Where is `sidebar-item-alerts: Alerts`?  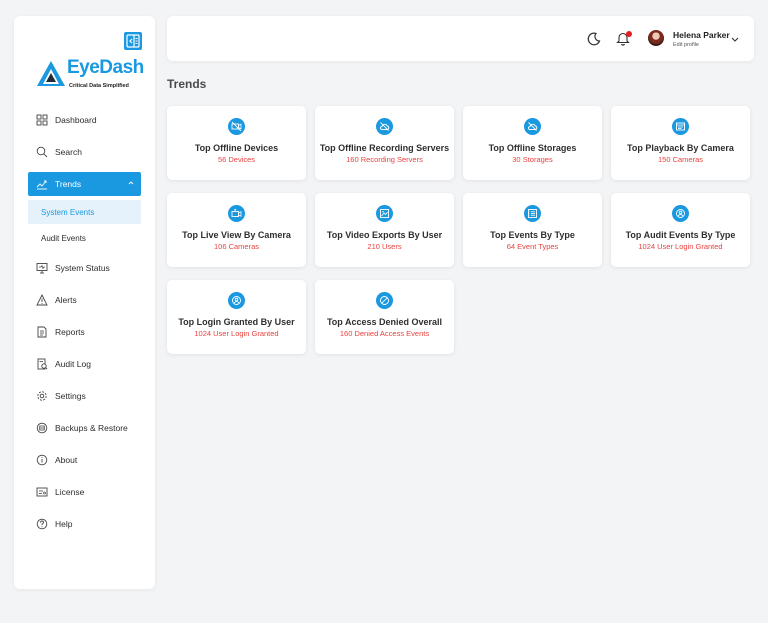
sidebar-item-alerts: Alerts is located at coordinates (84, 300).